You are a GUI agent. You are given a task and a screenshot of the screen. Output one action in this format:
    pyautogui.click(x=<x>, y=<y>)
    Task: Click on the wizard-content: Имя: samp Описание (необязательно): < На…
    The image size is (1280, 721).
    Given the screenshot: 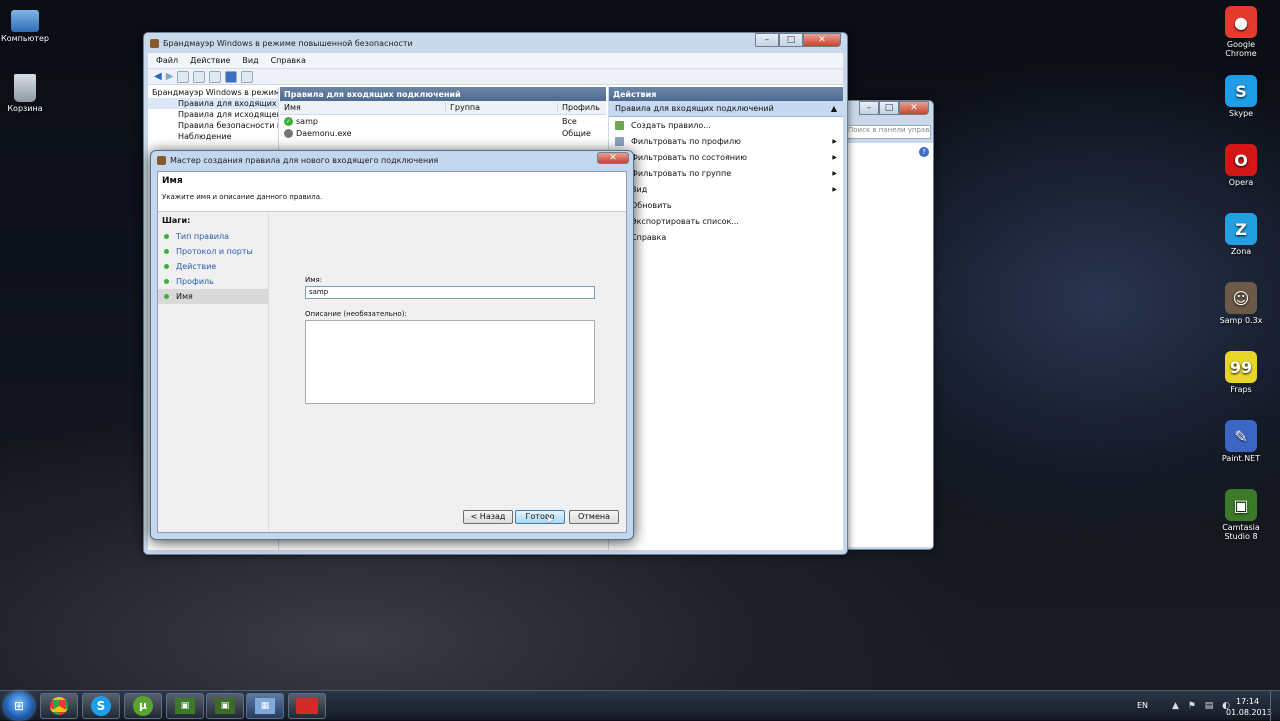 What is the action you would take?
    pyautogui.click(x=447, y=373)
    